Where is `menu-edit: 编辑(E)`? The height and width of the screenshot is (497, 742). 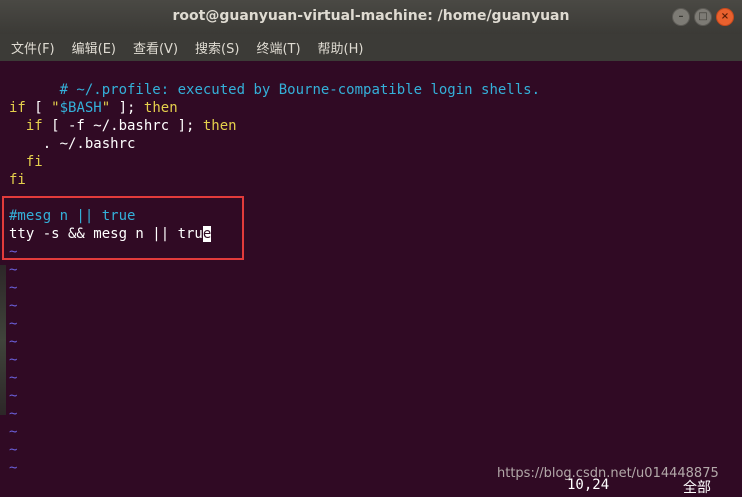
menu-edit: 编辑(E) is located at coordinates (94, 47).